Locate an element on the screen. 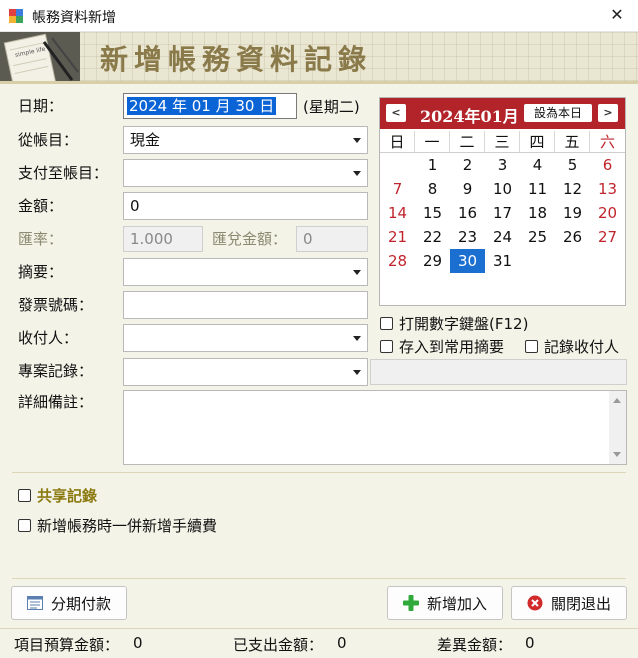  notes-textarea is located at coordinates (375, 427).